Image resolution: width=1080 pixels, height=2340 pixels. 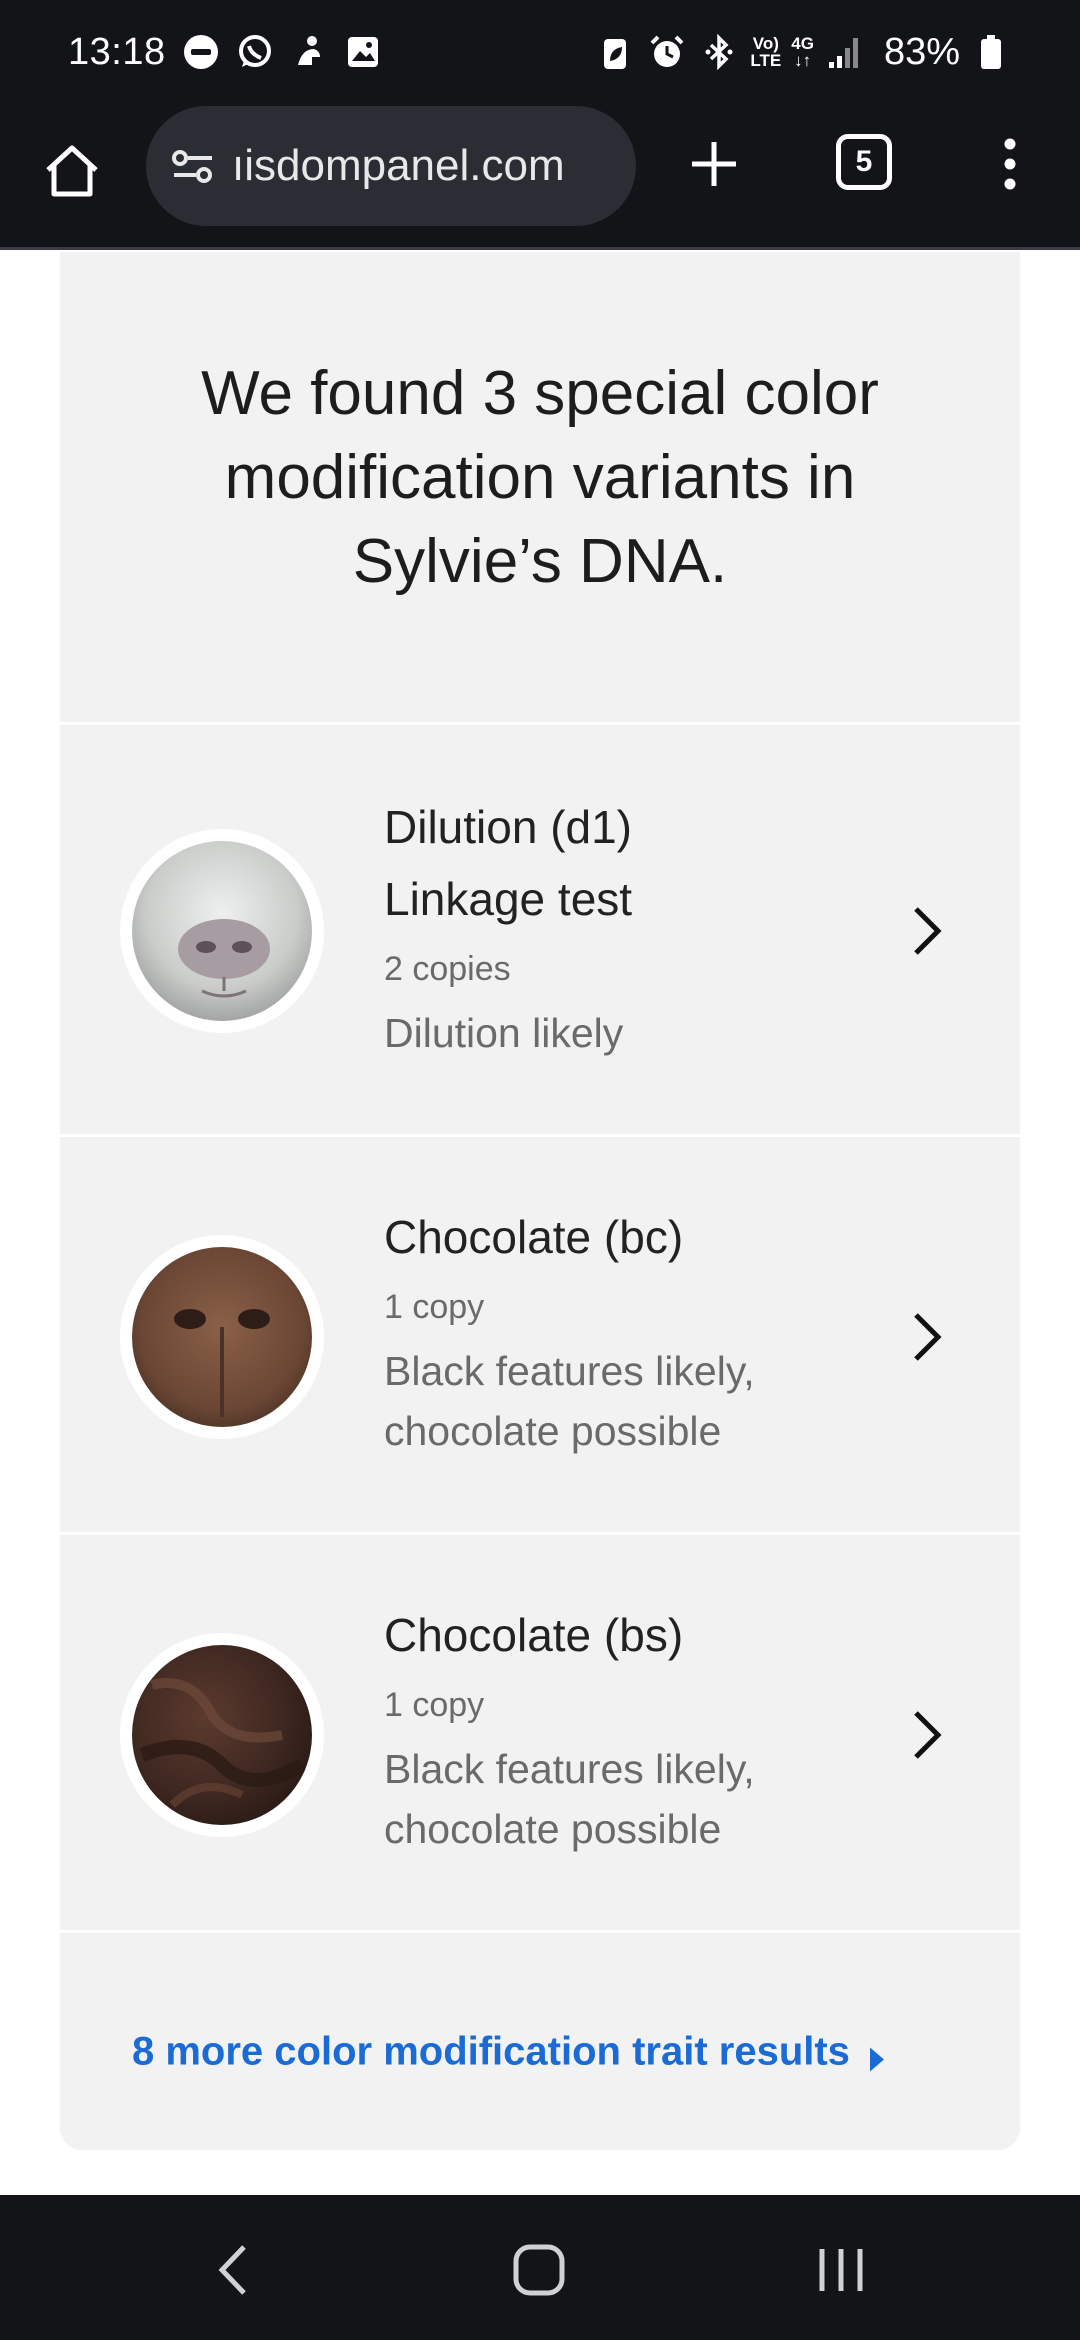 I want to click on more-results-link: 8 more color modification trait results, so click(x=509, y=2052).